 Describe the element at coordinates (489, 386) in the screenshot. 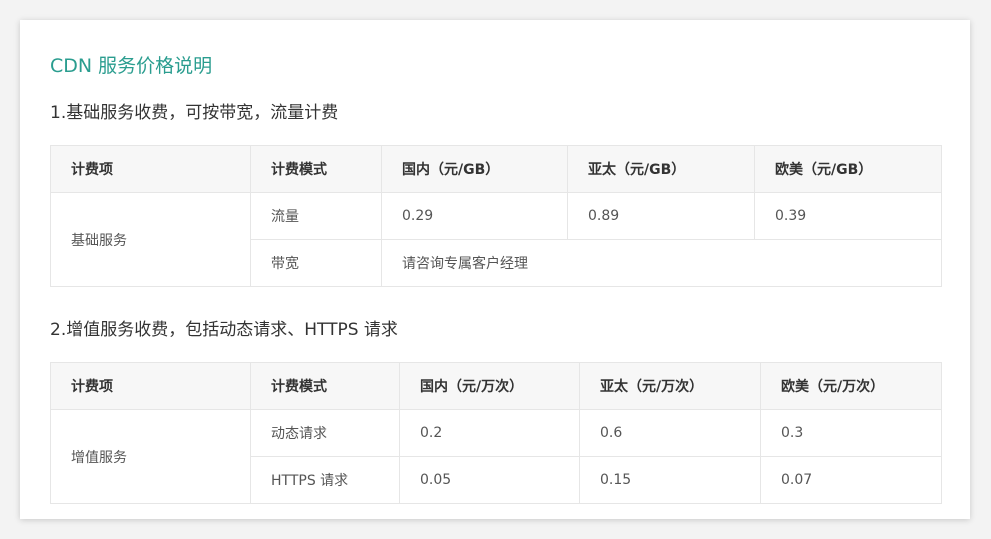

I see `column-header-domestic: 国内（元/万次）` at that location.